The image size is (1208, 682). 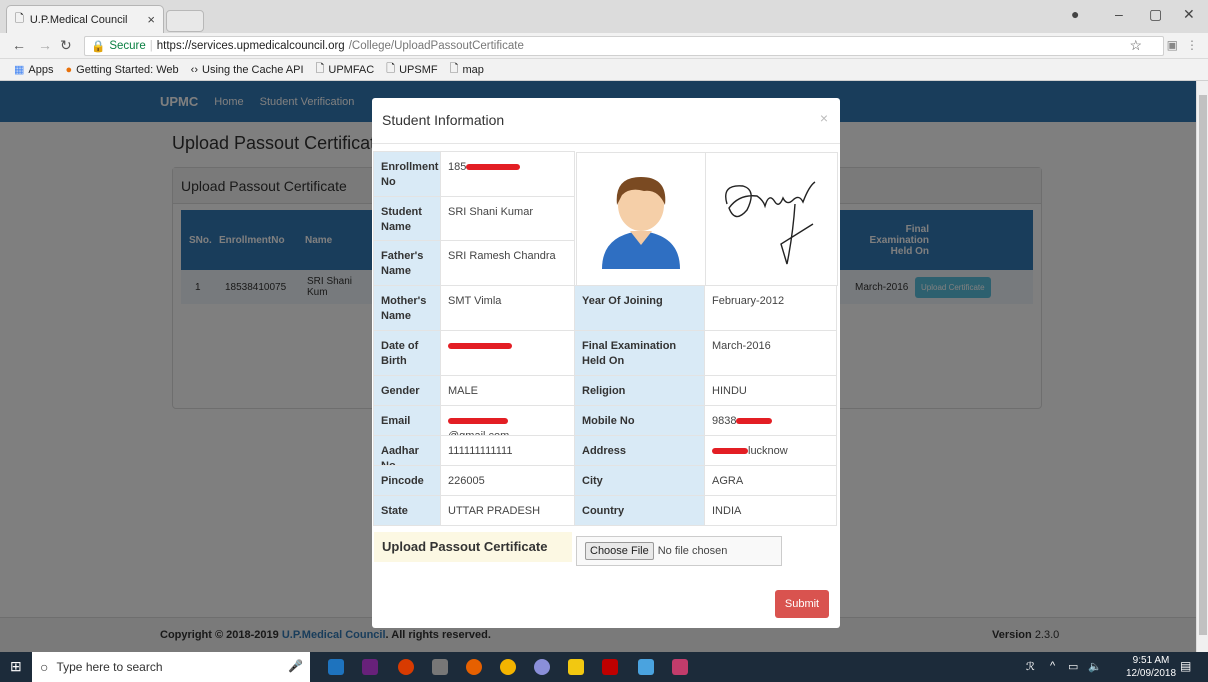 I want to click on code-icon: ‹›, so click(x=194, y=69).